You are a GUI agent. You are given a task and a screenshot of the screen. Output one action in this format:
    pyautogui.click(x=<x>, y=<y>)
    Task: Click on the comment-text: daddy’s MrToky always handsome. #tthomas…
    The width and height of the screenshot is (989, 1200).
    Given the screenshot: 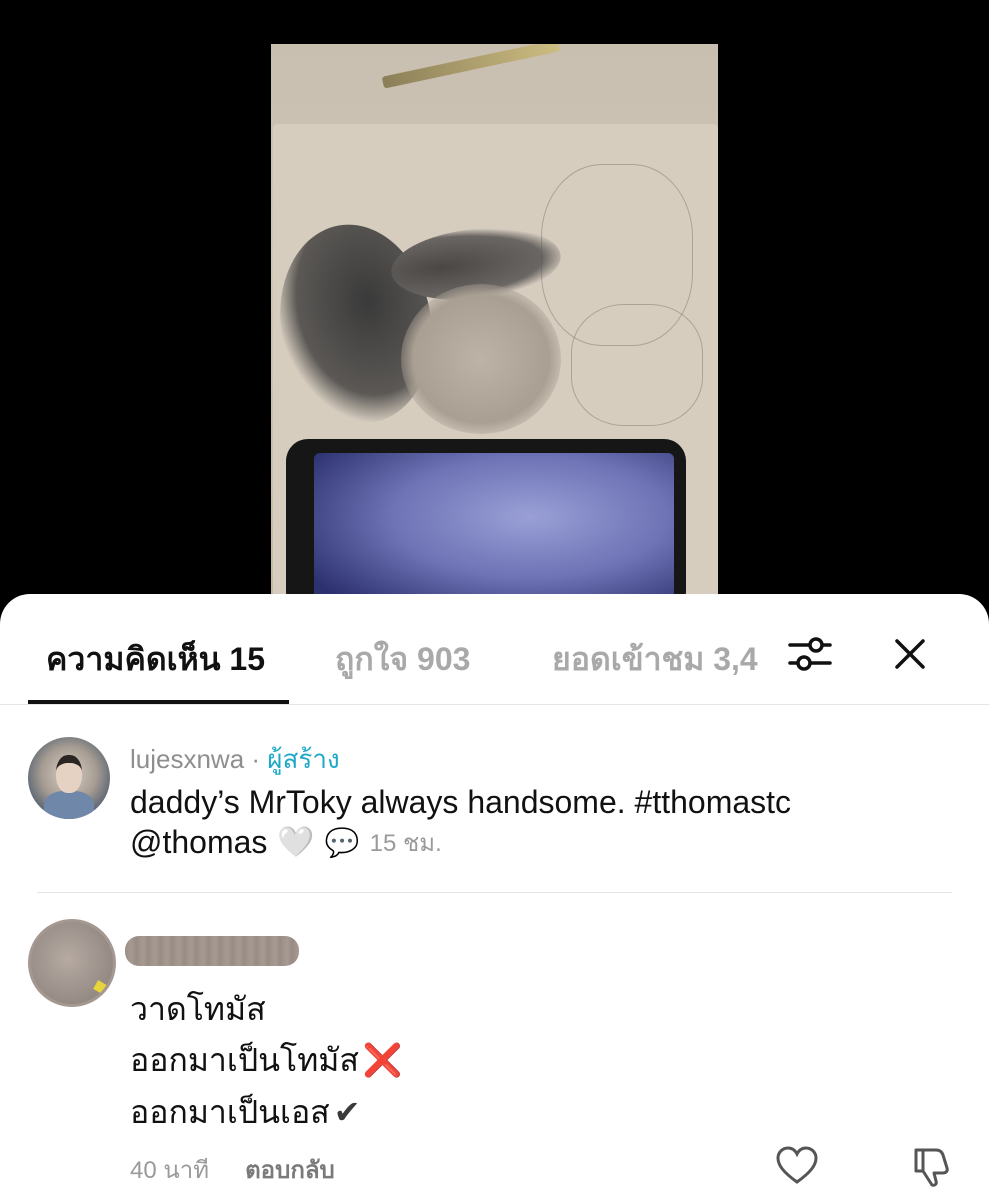 What is the action you would take?
    pyautogui.click(x=461, y=802)
    